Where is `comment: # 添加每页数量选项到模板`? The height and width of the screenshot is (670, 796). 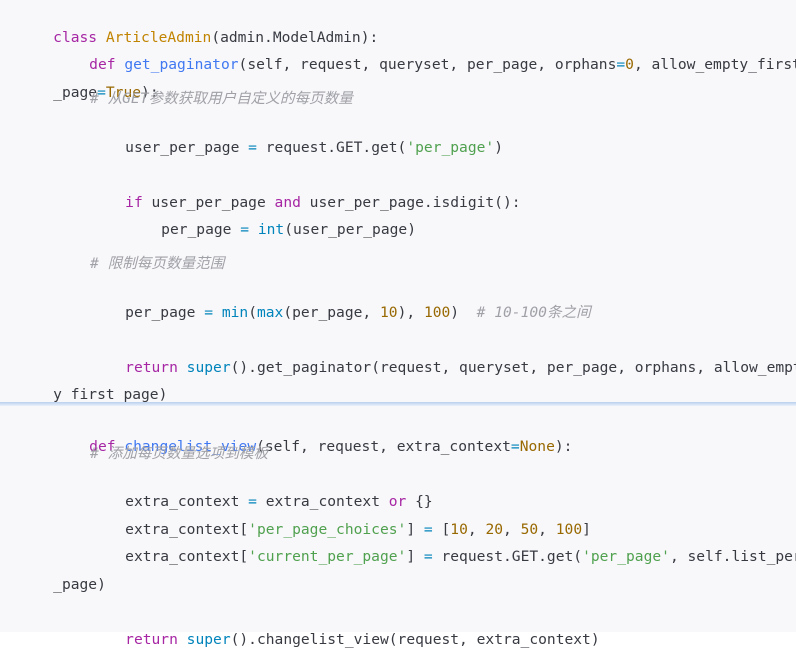
comment: # 添加每页数量选项到模板 is located at coordinates (179, 453).